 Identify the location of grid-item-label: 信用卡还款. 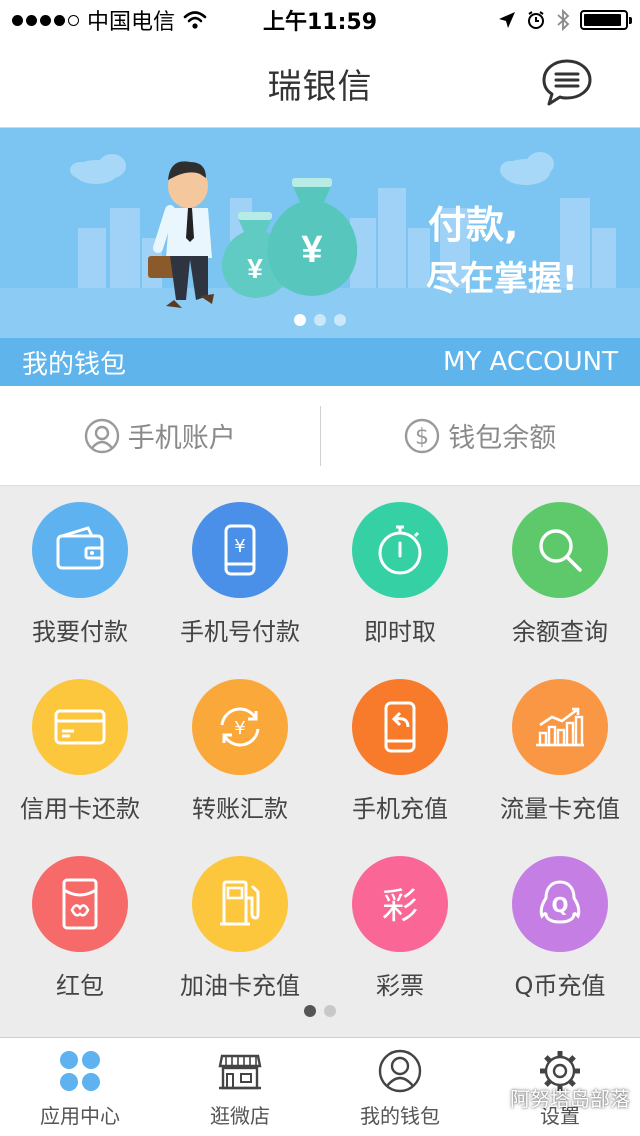
(80, 809).